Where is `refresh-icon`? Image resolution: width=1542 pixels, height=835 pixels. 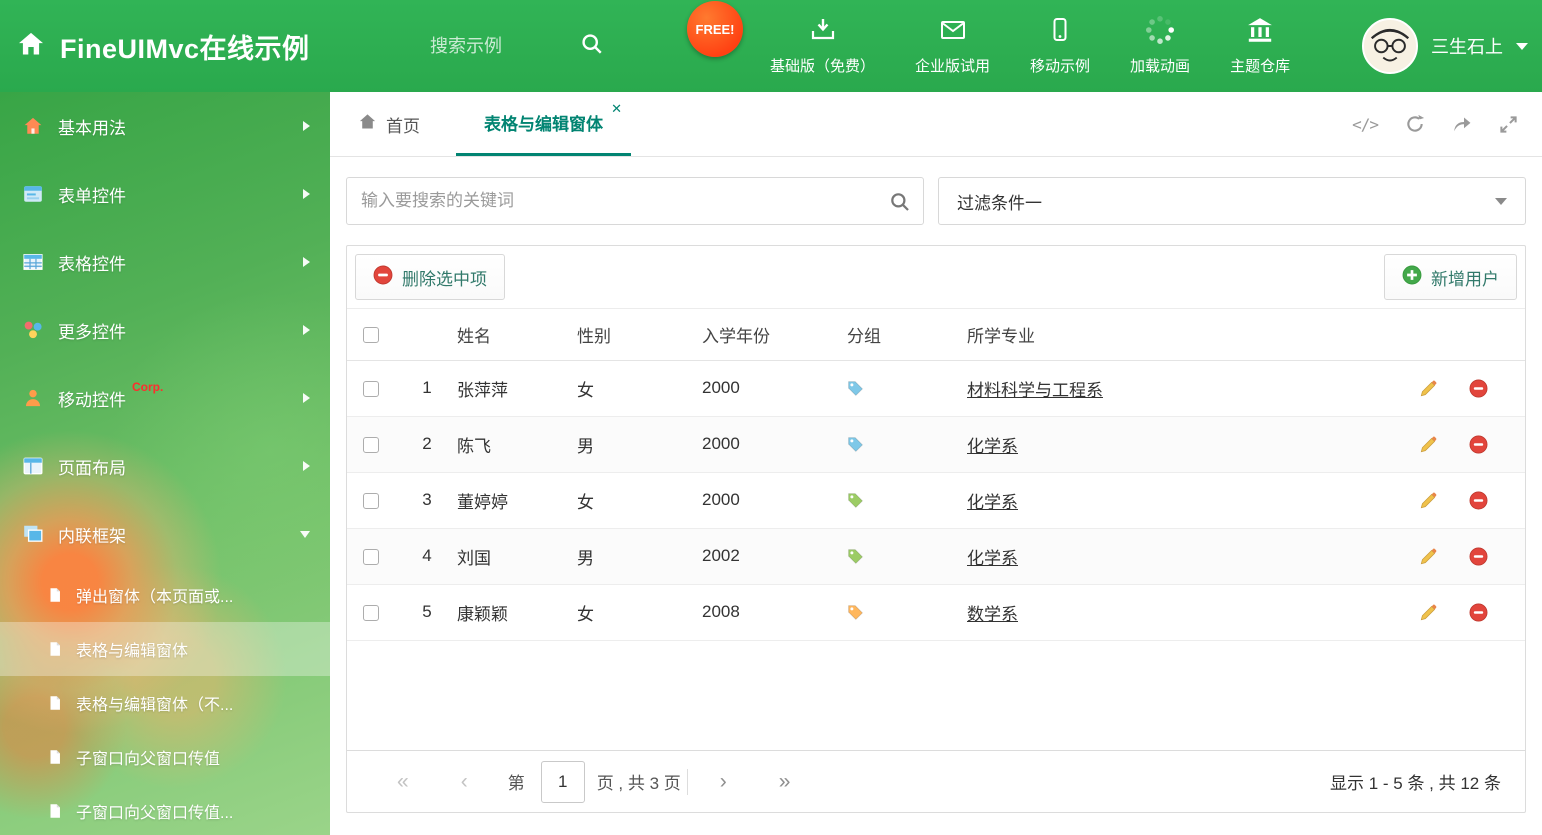
refresh-icon is located at coordinates (1415, 124).